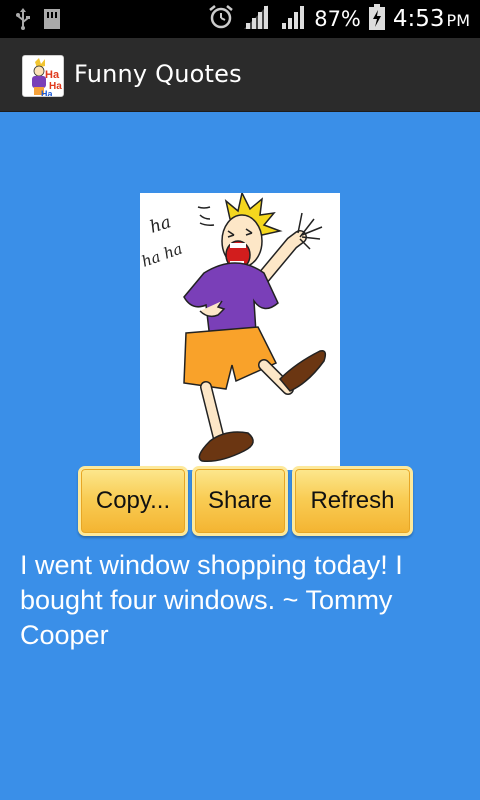 The height and width of the screenshot is (800, 480). What do you see at coordinates (52, 21) in the screenshot?
I see `sd-card-icon` at bounding box center [52, 21].